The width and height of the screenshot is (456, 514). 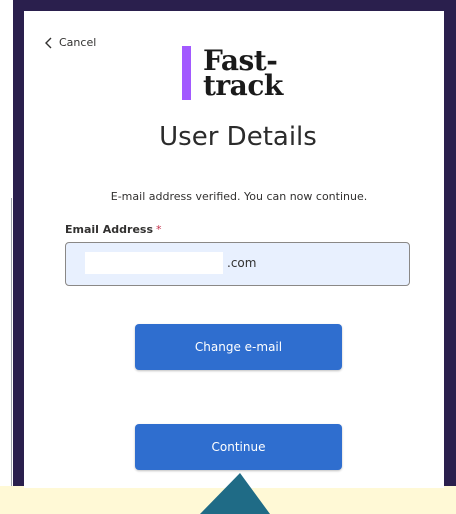 What do you see at coordinates (238, 347) in the screenshot?
I see `change-email-button: Change e-mail` at bounding box center [238, 347].